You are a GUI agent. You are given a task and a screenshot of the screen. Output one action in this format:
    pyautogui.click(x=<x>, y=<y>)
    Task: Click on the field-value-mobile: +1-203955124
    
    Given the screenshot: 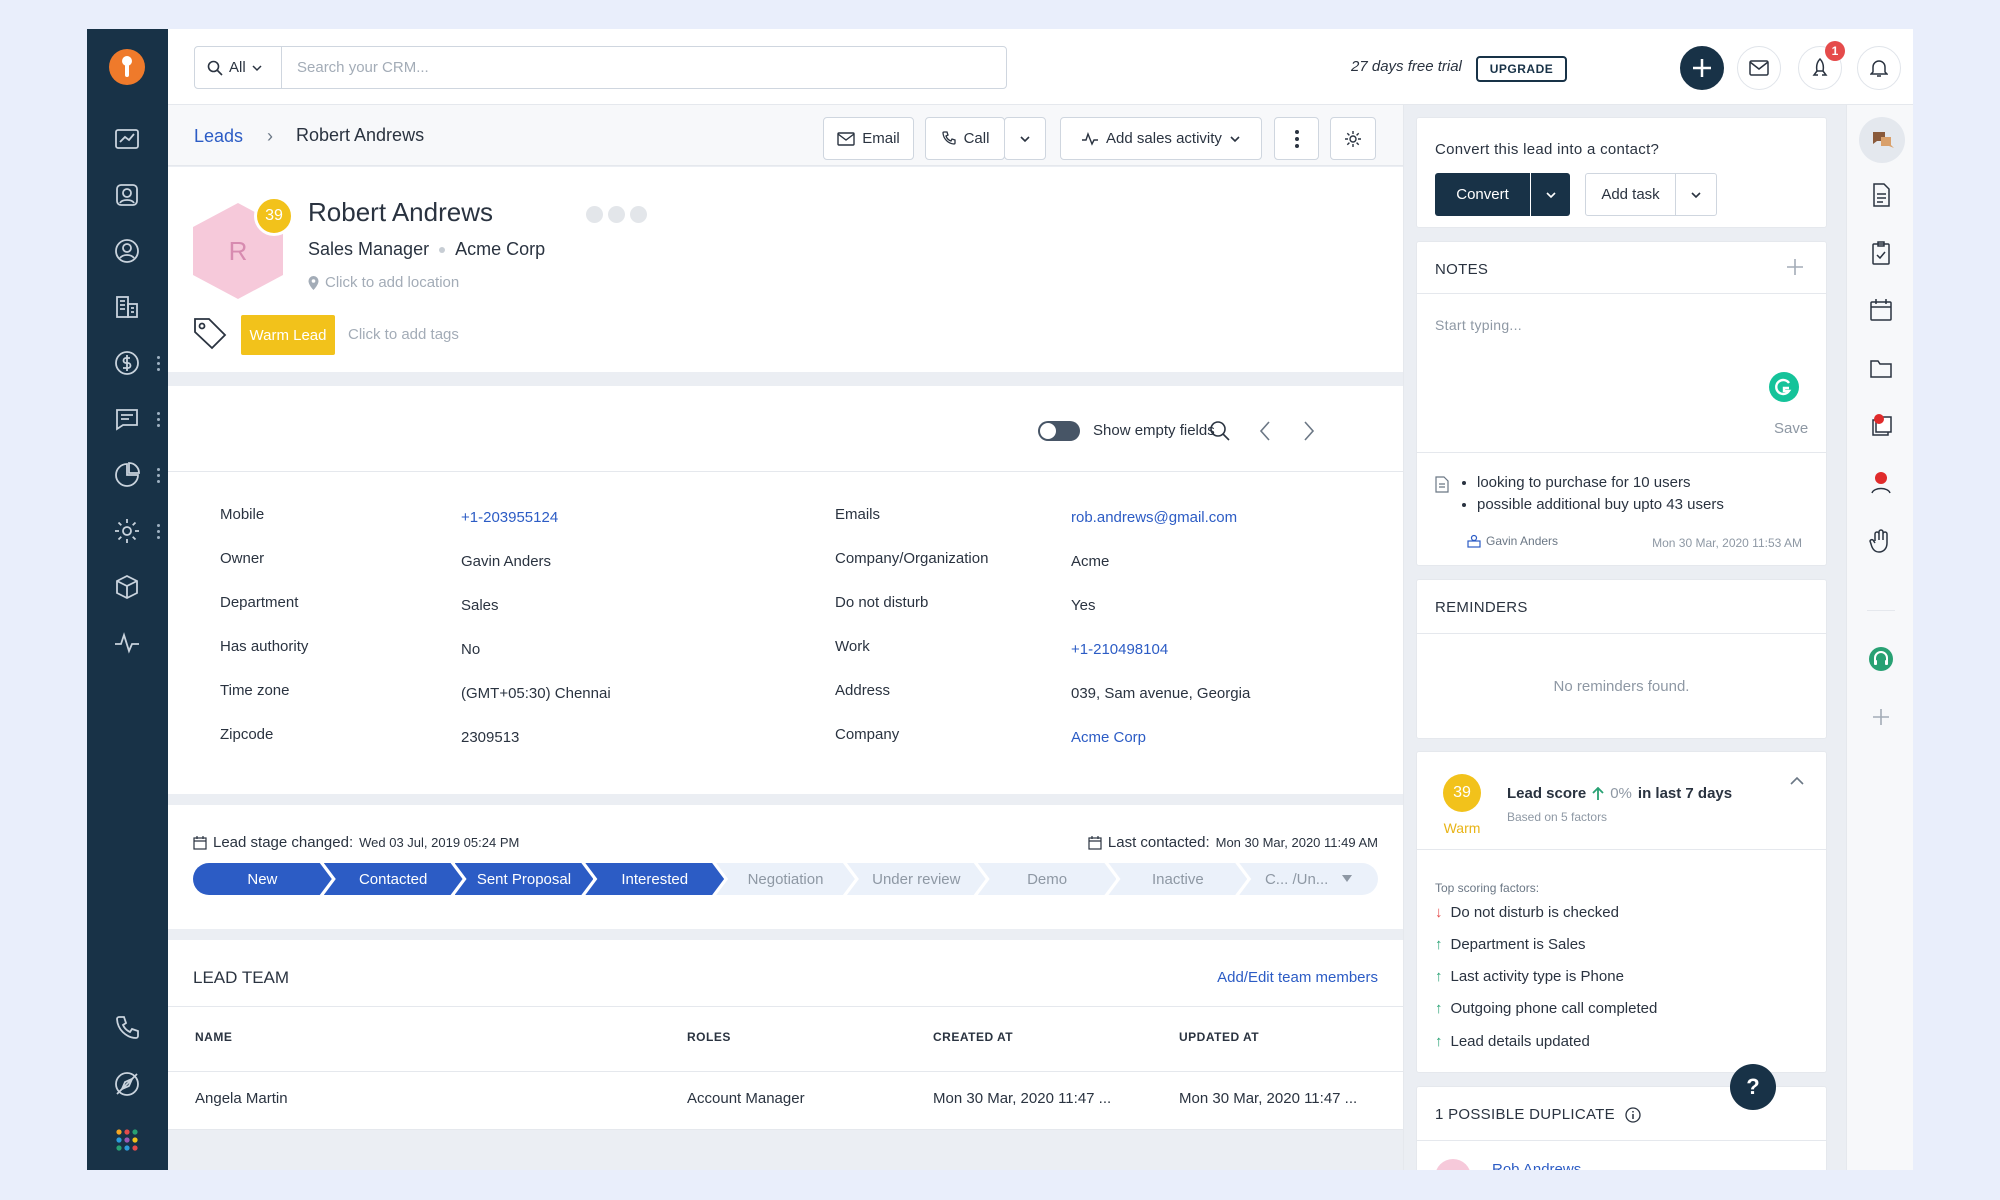 What is the action you would take?
    pyautogui.click(x=509, y=517)
    